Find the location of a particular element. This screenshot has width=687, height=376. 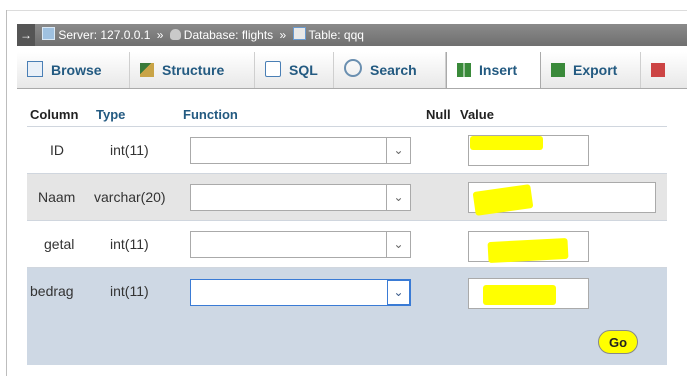

column-name: ID is located at coordinates (57, 150).